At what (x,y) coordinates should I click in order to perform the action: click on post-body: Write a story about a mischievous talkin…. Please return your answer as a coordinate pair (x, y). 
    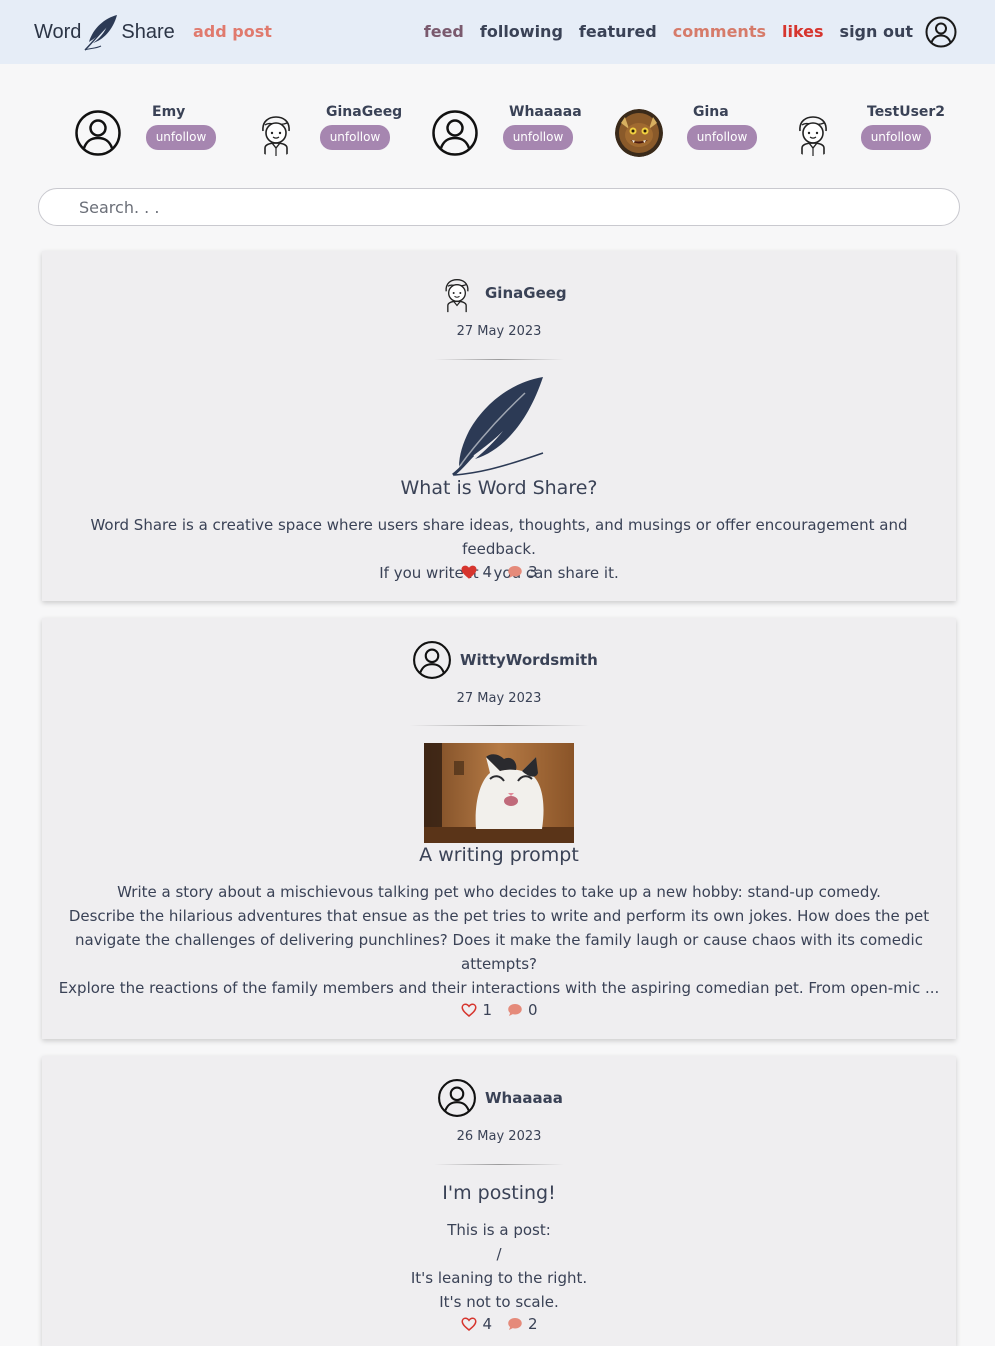
    Looking at the image, I should click on (499, 940).